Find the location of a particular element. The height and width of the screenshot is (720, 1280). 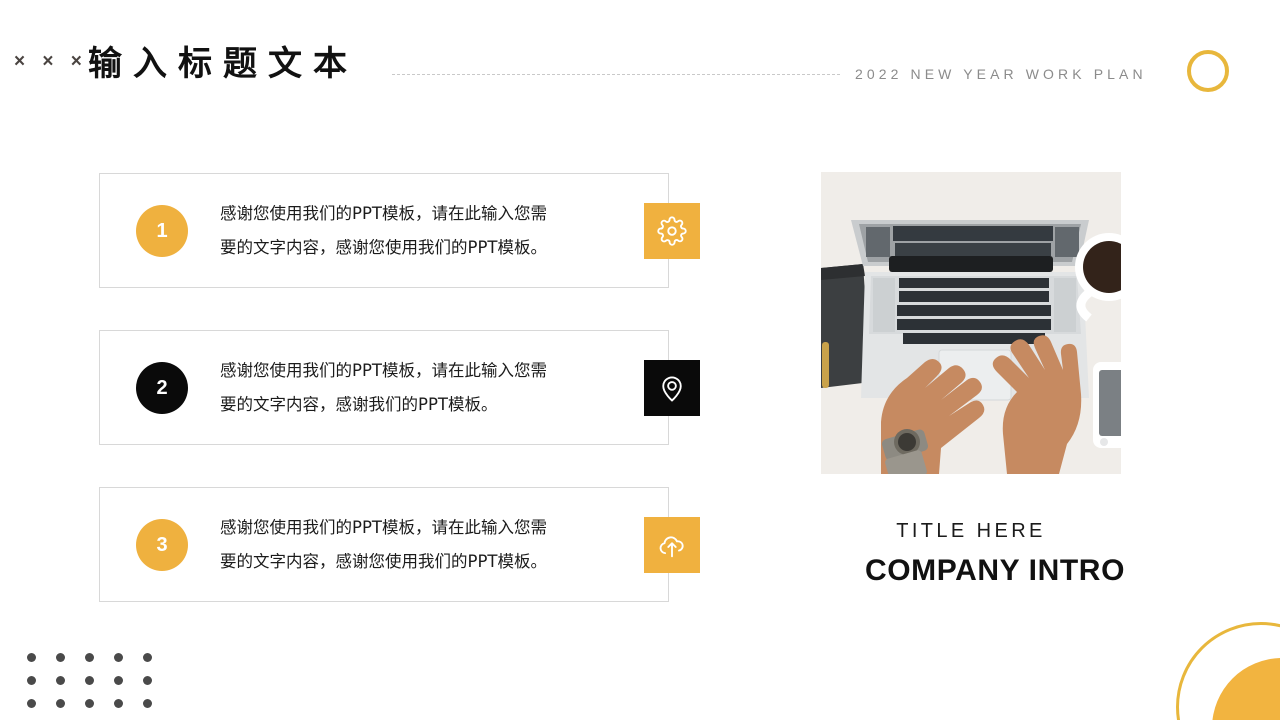

list-item-number: 2 is located at coordinates (162, 387).